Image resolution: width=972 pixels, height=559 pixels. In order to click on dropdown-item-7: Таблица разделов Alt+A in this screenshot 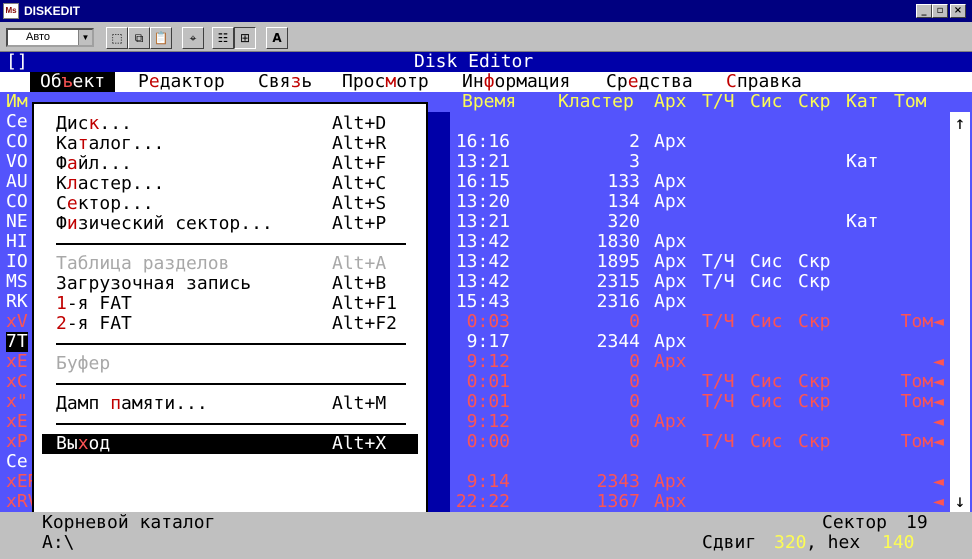, I will do `click(230, 264)`.